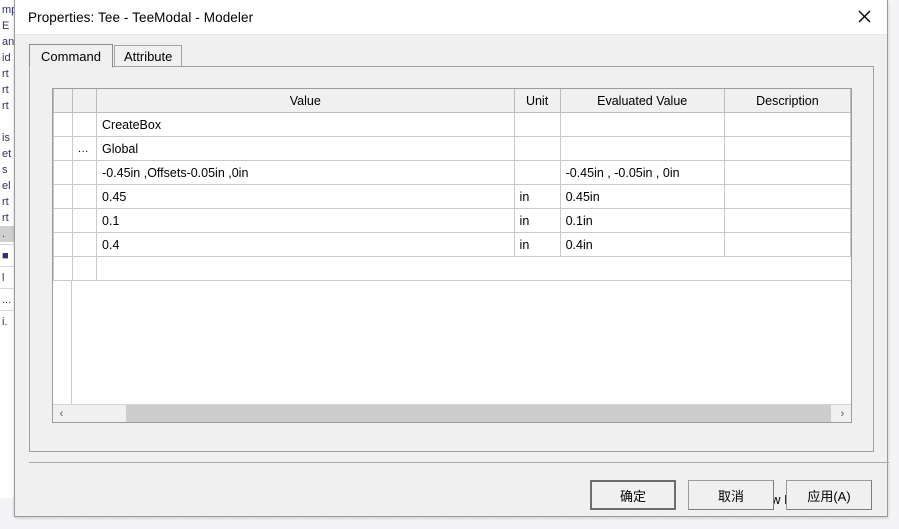 This screenshot has width=899, height=529. What do you see at coordinates (305, 268) in the screenshot?
I see `value-spacer` at bounding box center [305, 268].